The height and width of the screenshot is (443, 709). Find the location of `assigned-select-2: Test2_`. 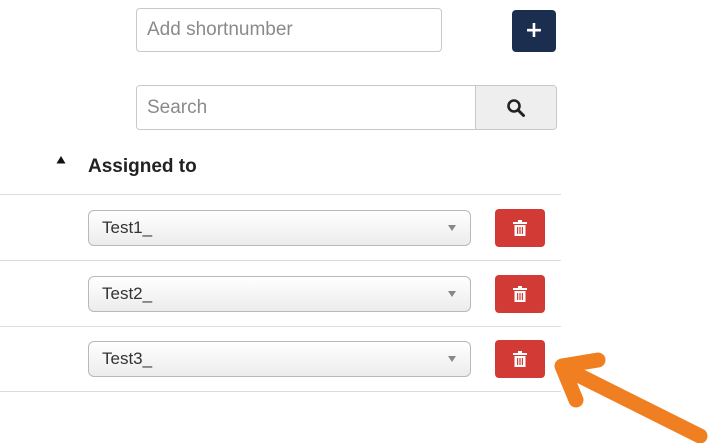

assigned-select-2: Test2_ is located at coordinates (279, 294).